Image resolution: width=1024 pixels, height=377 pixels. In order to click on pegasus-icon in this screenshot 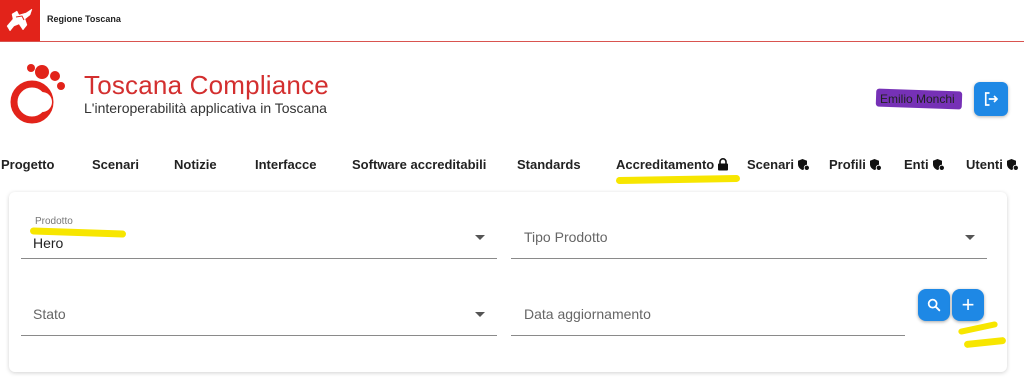, I will do `click(19, 20)`.